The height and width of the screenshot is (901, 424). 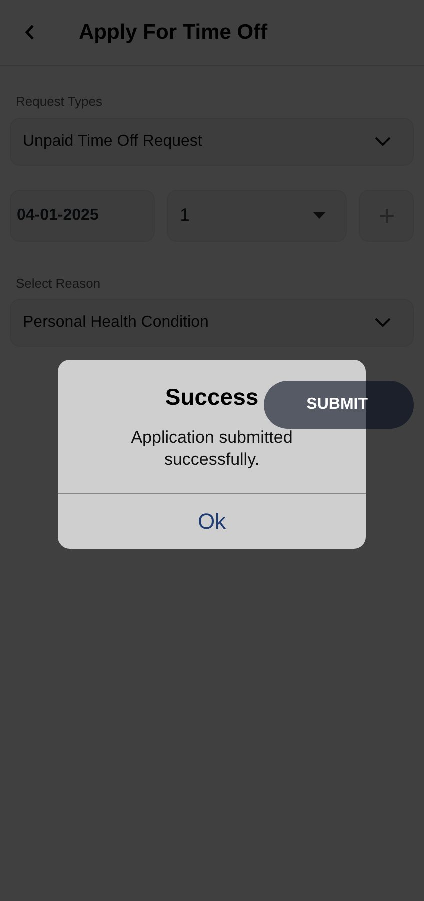 What do you see at coordinates (212, 520) in the screenshot?
I see `ok-button: Ok` at bounding box center [212, 520].